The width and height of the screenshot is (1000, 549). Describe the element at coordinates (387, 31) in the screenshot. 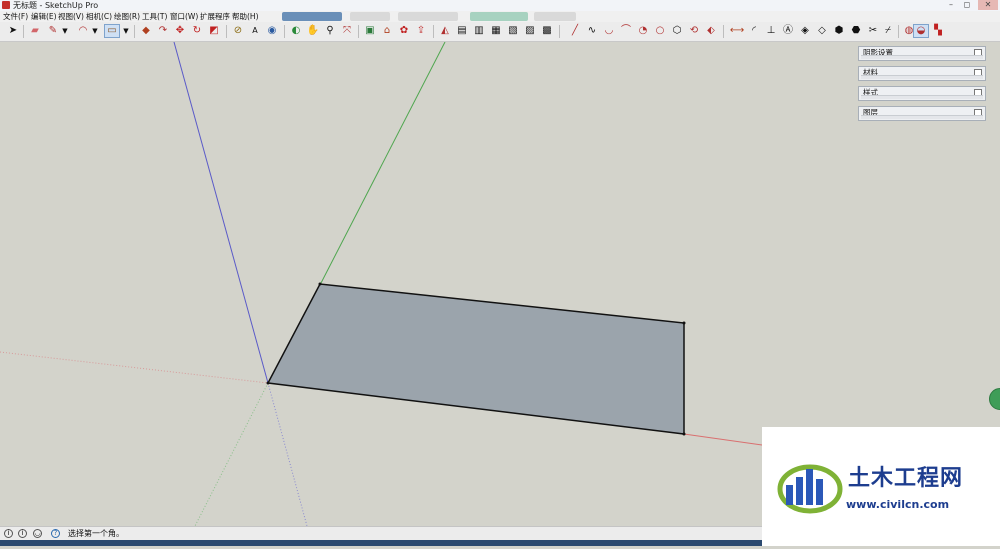

I see `warehouse-icon: ⌂` at that location.